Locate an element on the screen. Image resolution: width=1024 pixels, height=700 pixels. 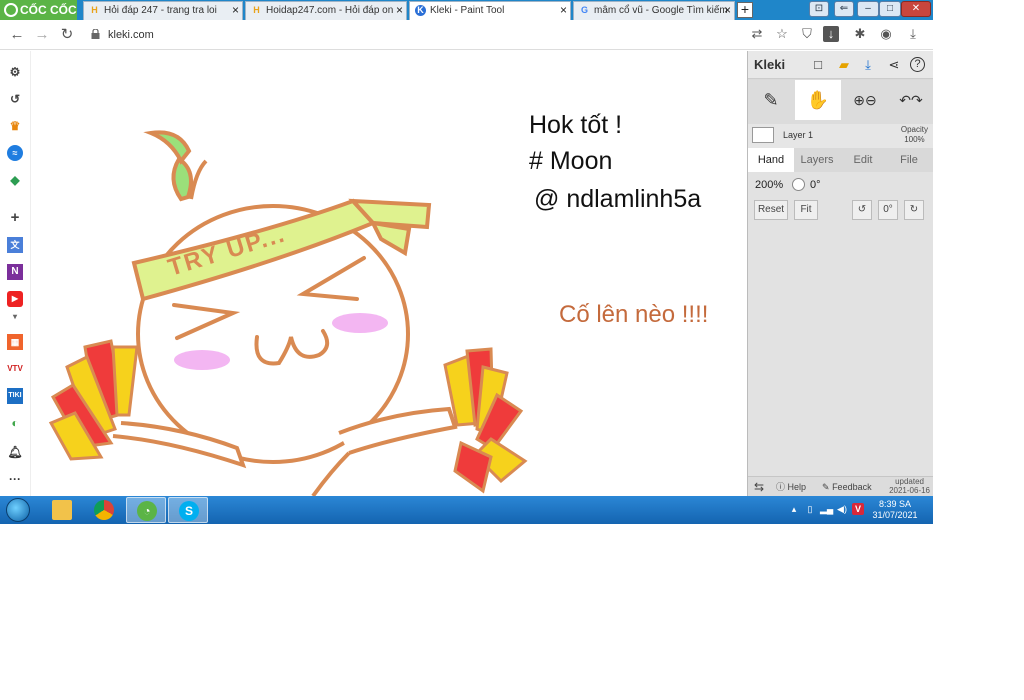
battery-icon: ▯ is located at coordinates (810, 509).